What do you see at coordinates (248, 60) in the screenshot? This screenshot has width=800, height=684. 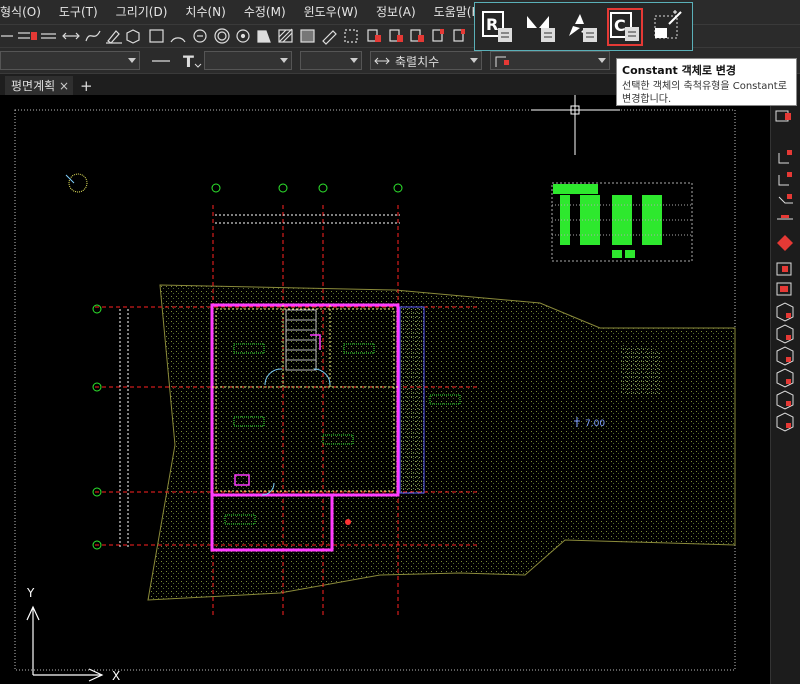 I see `text-style-combo` at bounding box center [248, 60].